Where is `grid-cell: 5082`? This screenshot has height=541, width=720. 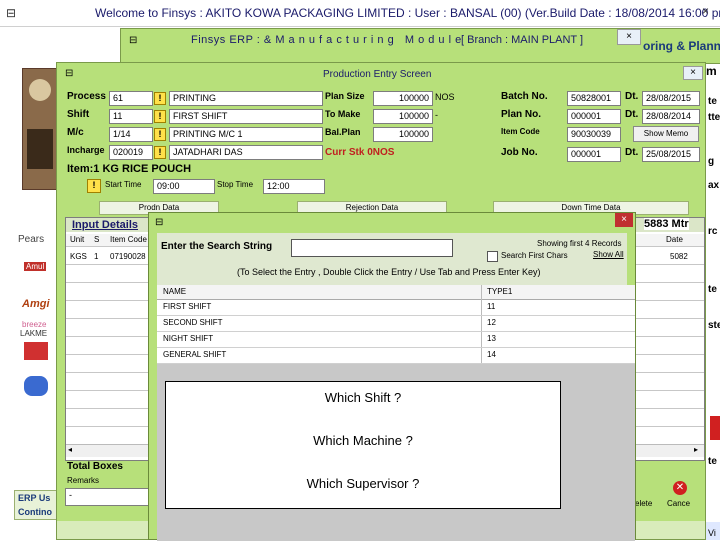 grid-cell: 5082 is located at coordinates (679, 256).